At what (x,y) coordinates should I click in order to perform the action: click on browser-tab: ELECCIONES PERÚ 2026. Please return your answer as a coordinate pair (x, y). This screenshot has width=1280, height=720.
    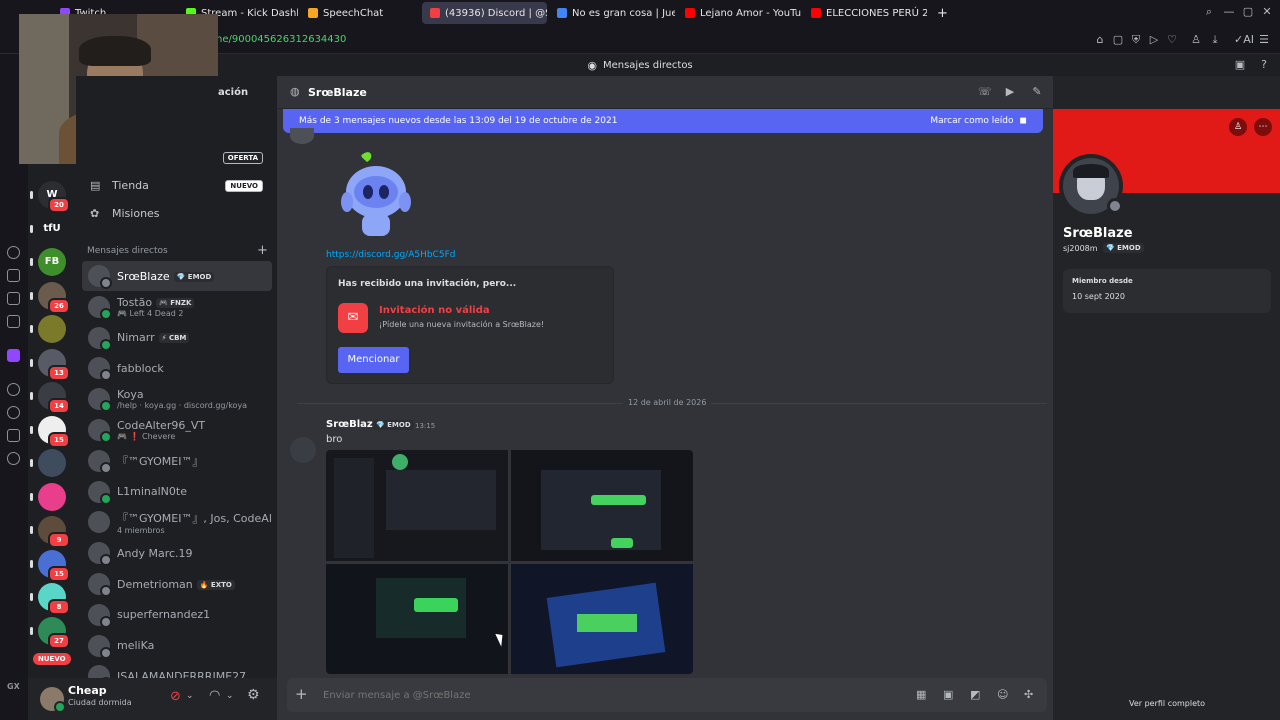
    Looking at the image, I should click on (865, 13).